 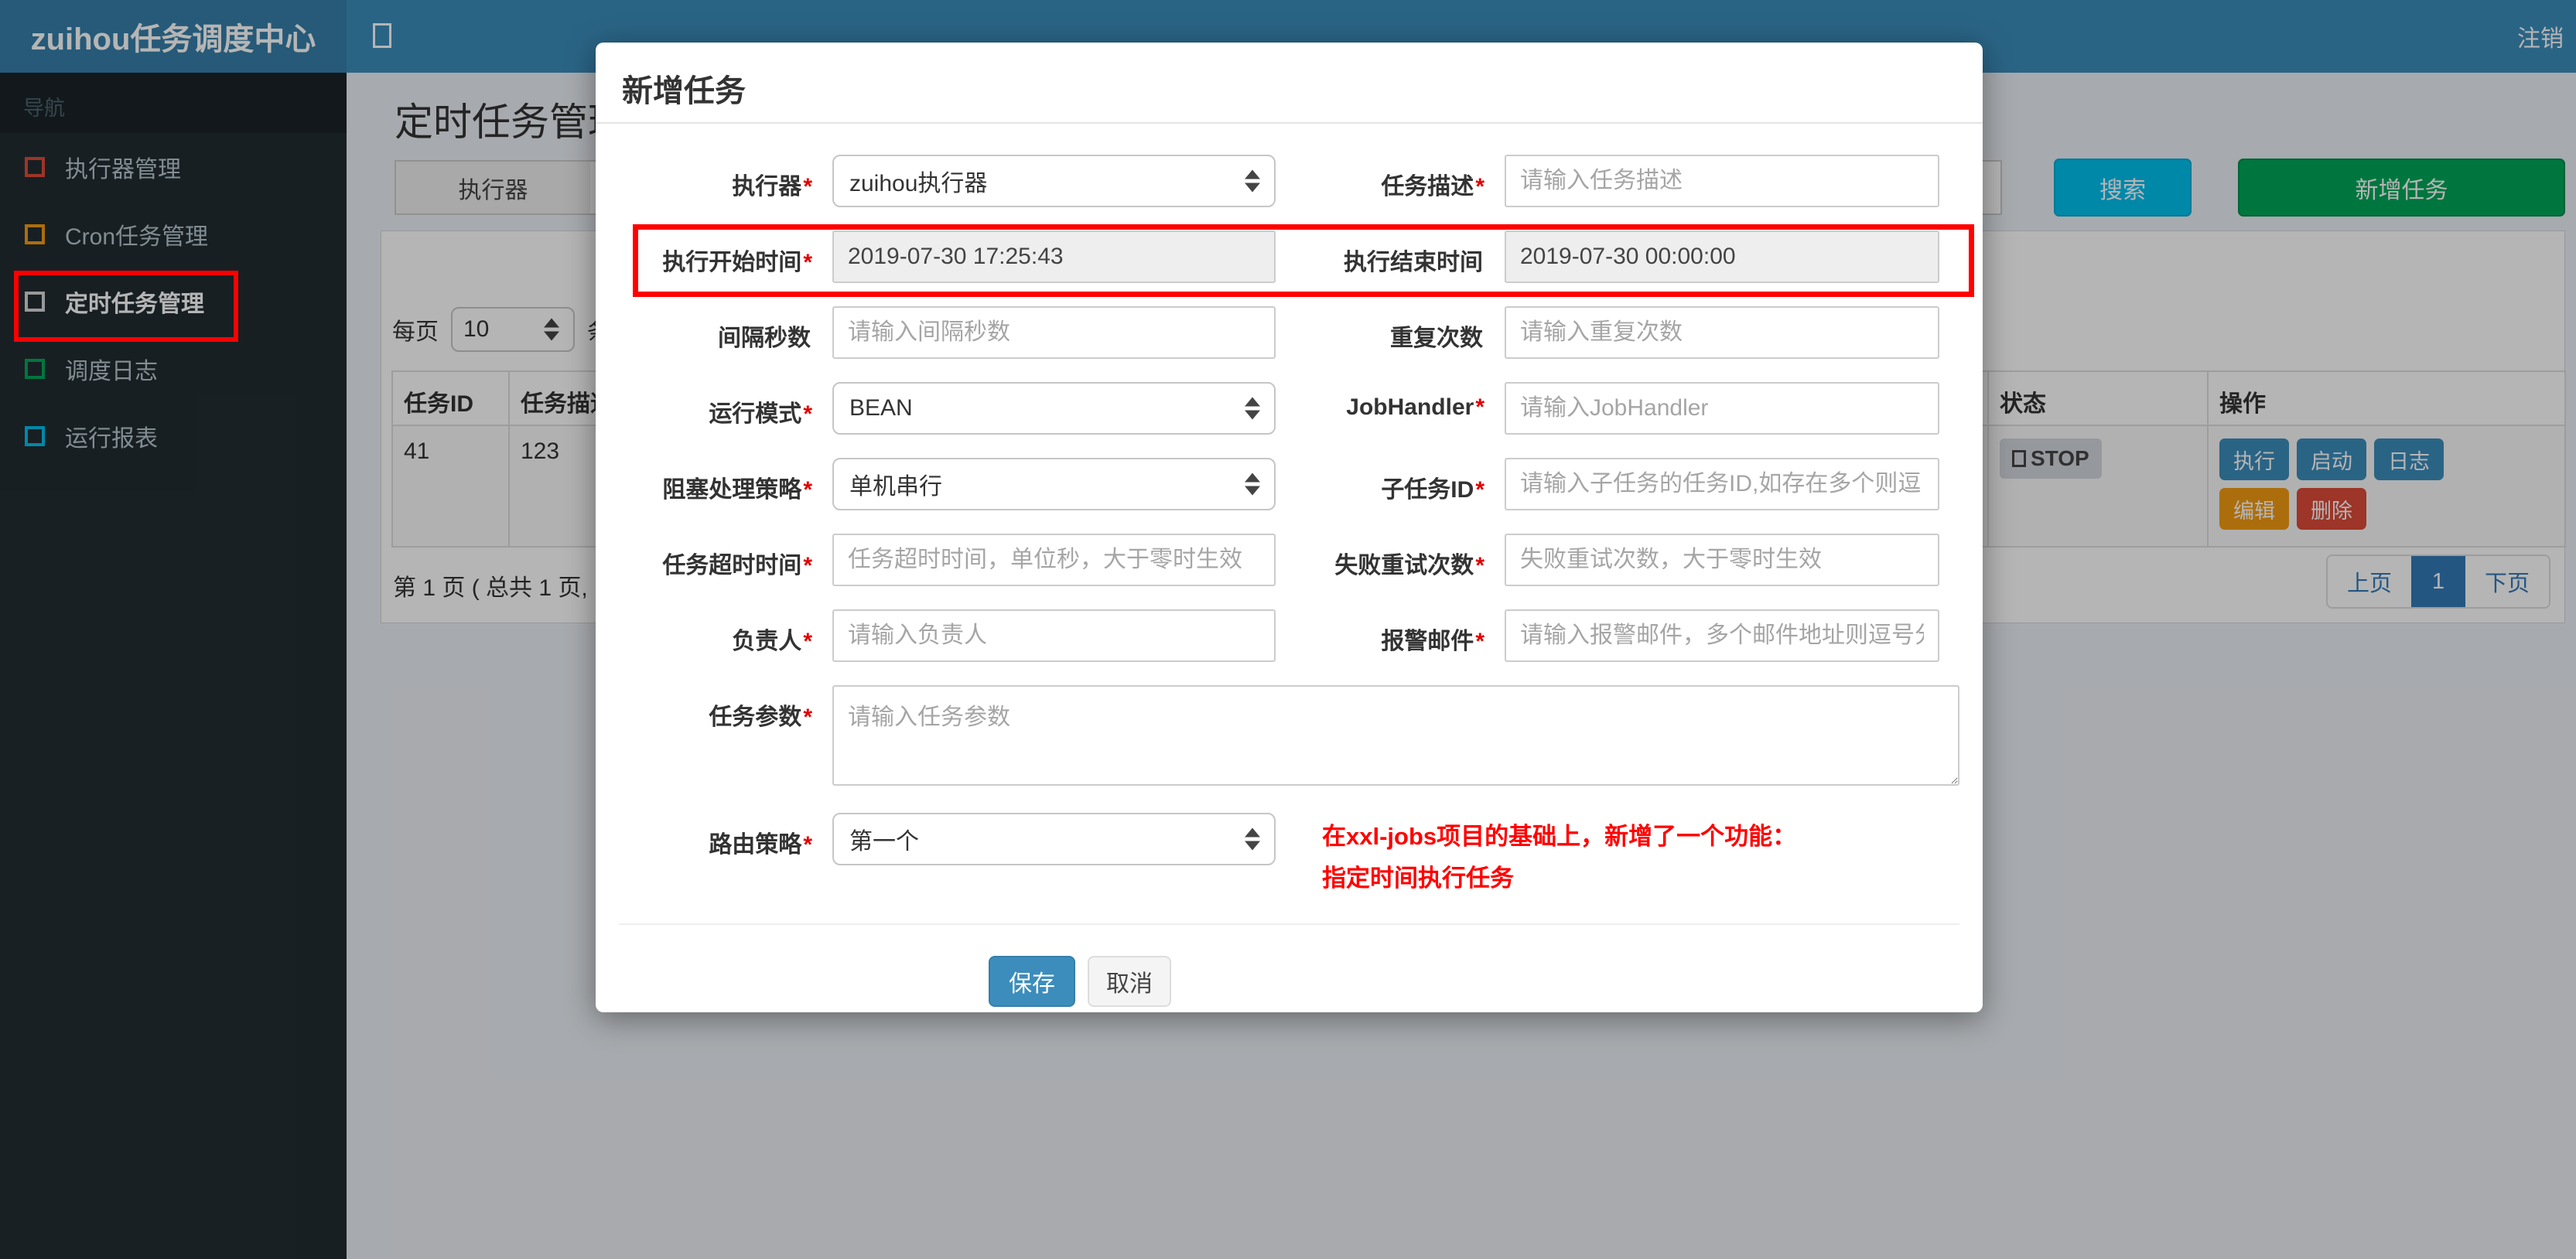 What do you see at coordinates (764, 339) in the screenshot?
I see `interval-label: 间隔秒数` at bounding box center [764, 339].